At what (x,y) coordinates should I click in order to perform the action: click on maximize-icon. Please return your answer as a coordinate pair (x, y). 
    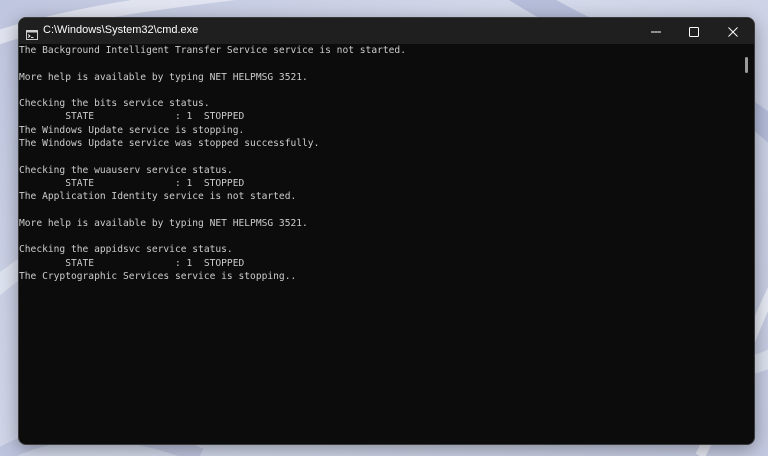
    Looking at the image, I should click on (694, 31).